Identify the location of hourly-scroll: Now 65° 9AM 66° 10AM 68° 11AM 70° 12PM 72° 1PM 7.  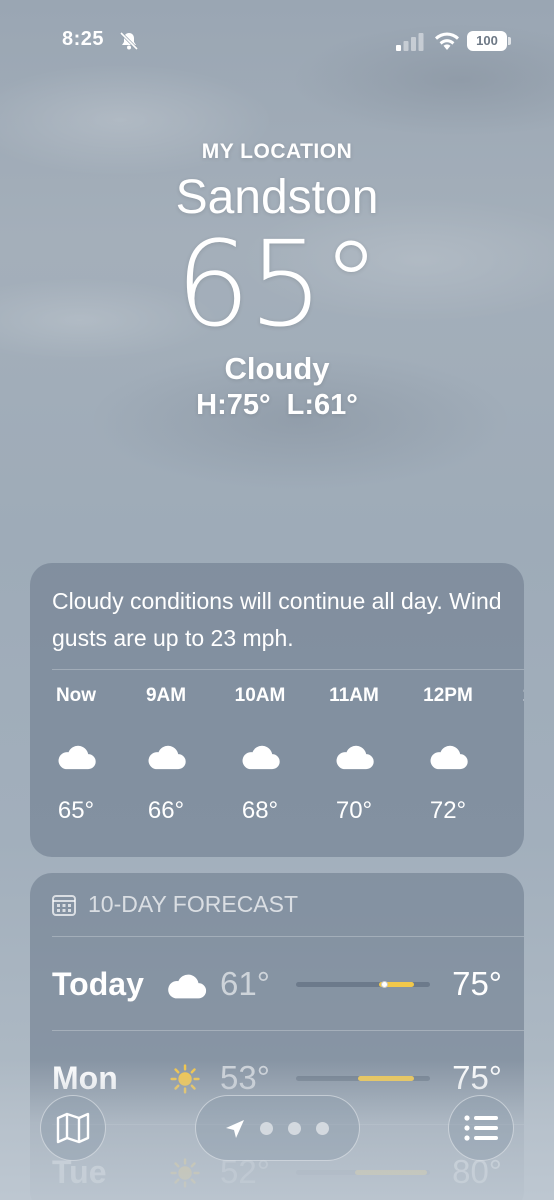
(277, 766).